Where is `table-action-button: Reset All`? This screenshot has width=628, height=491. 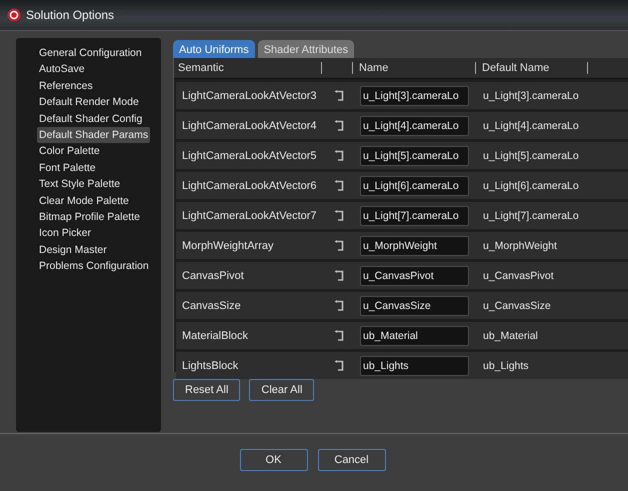
table-action-button: Reset All is located at coordinates (206, 390).